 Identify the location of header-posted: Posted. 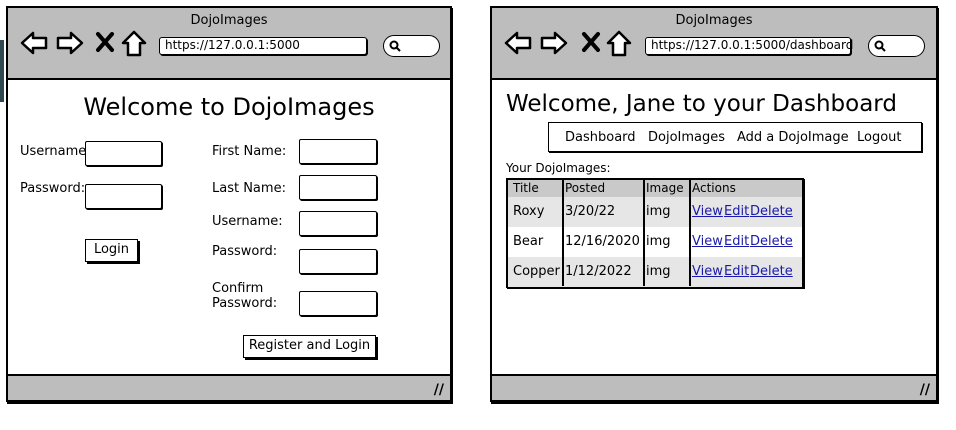
(585, 188).